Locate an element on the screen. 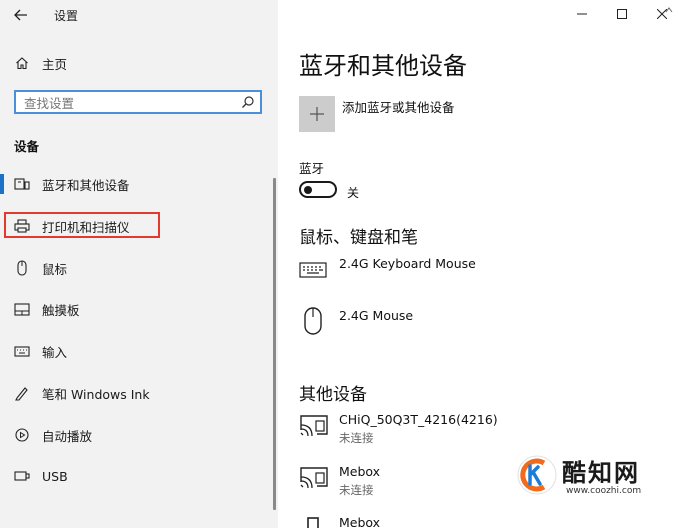 The height and width of the screenshot is (528, 682). watermark-logo-icon is located at coordinates (537, 475).